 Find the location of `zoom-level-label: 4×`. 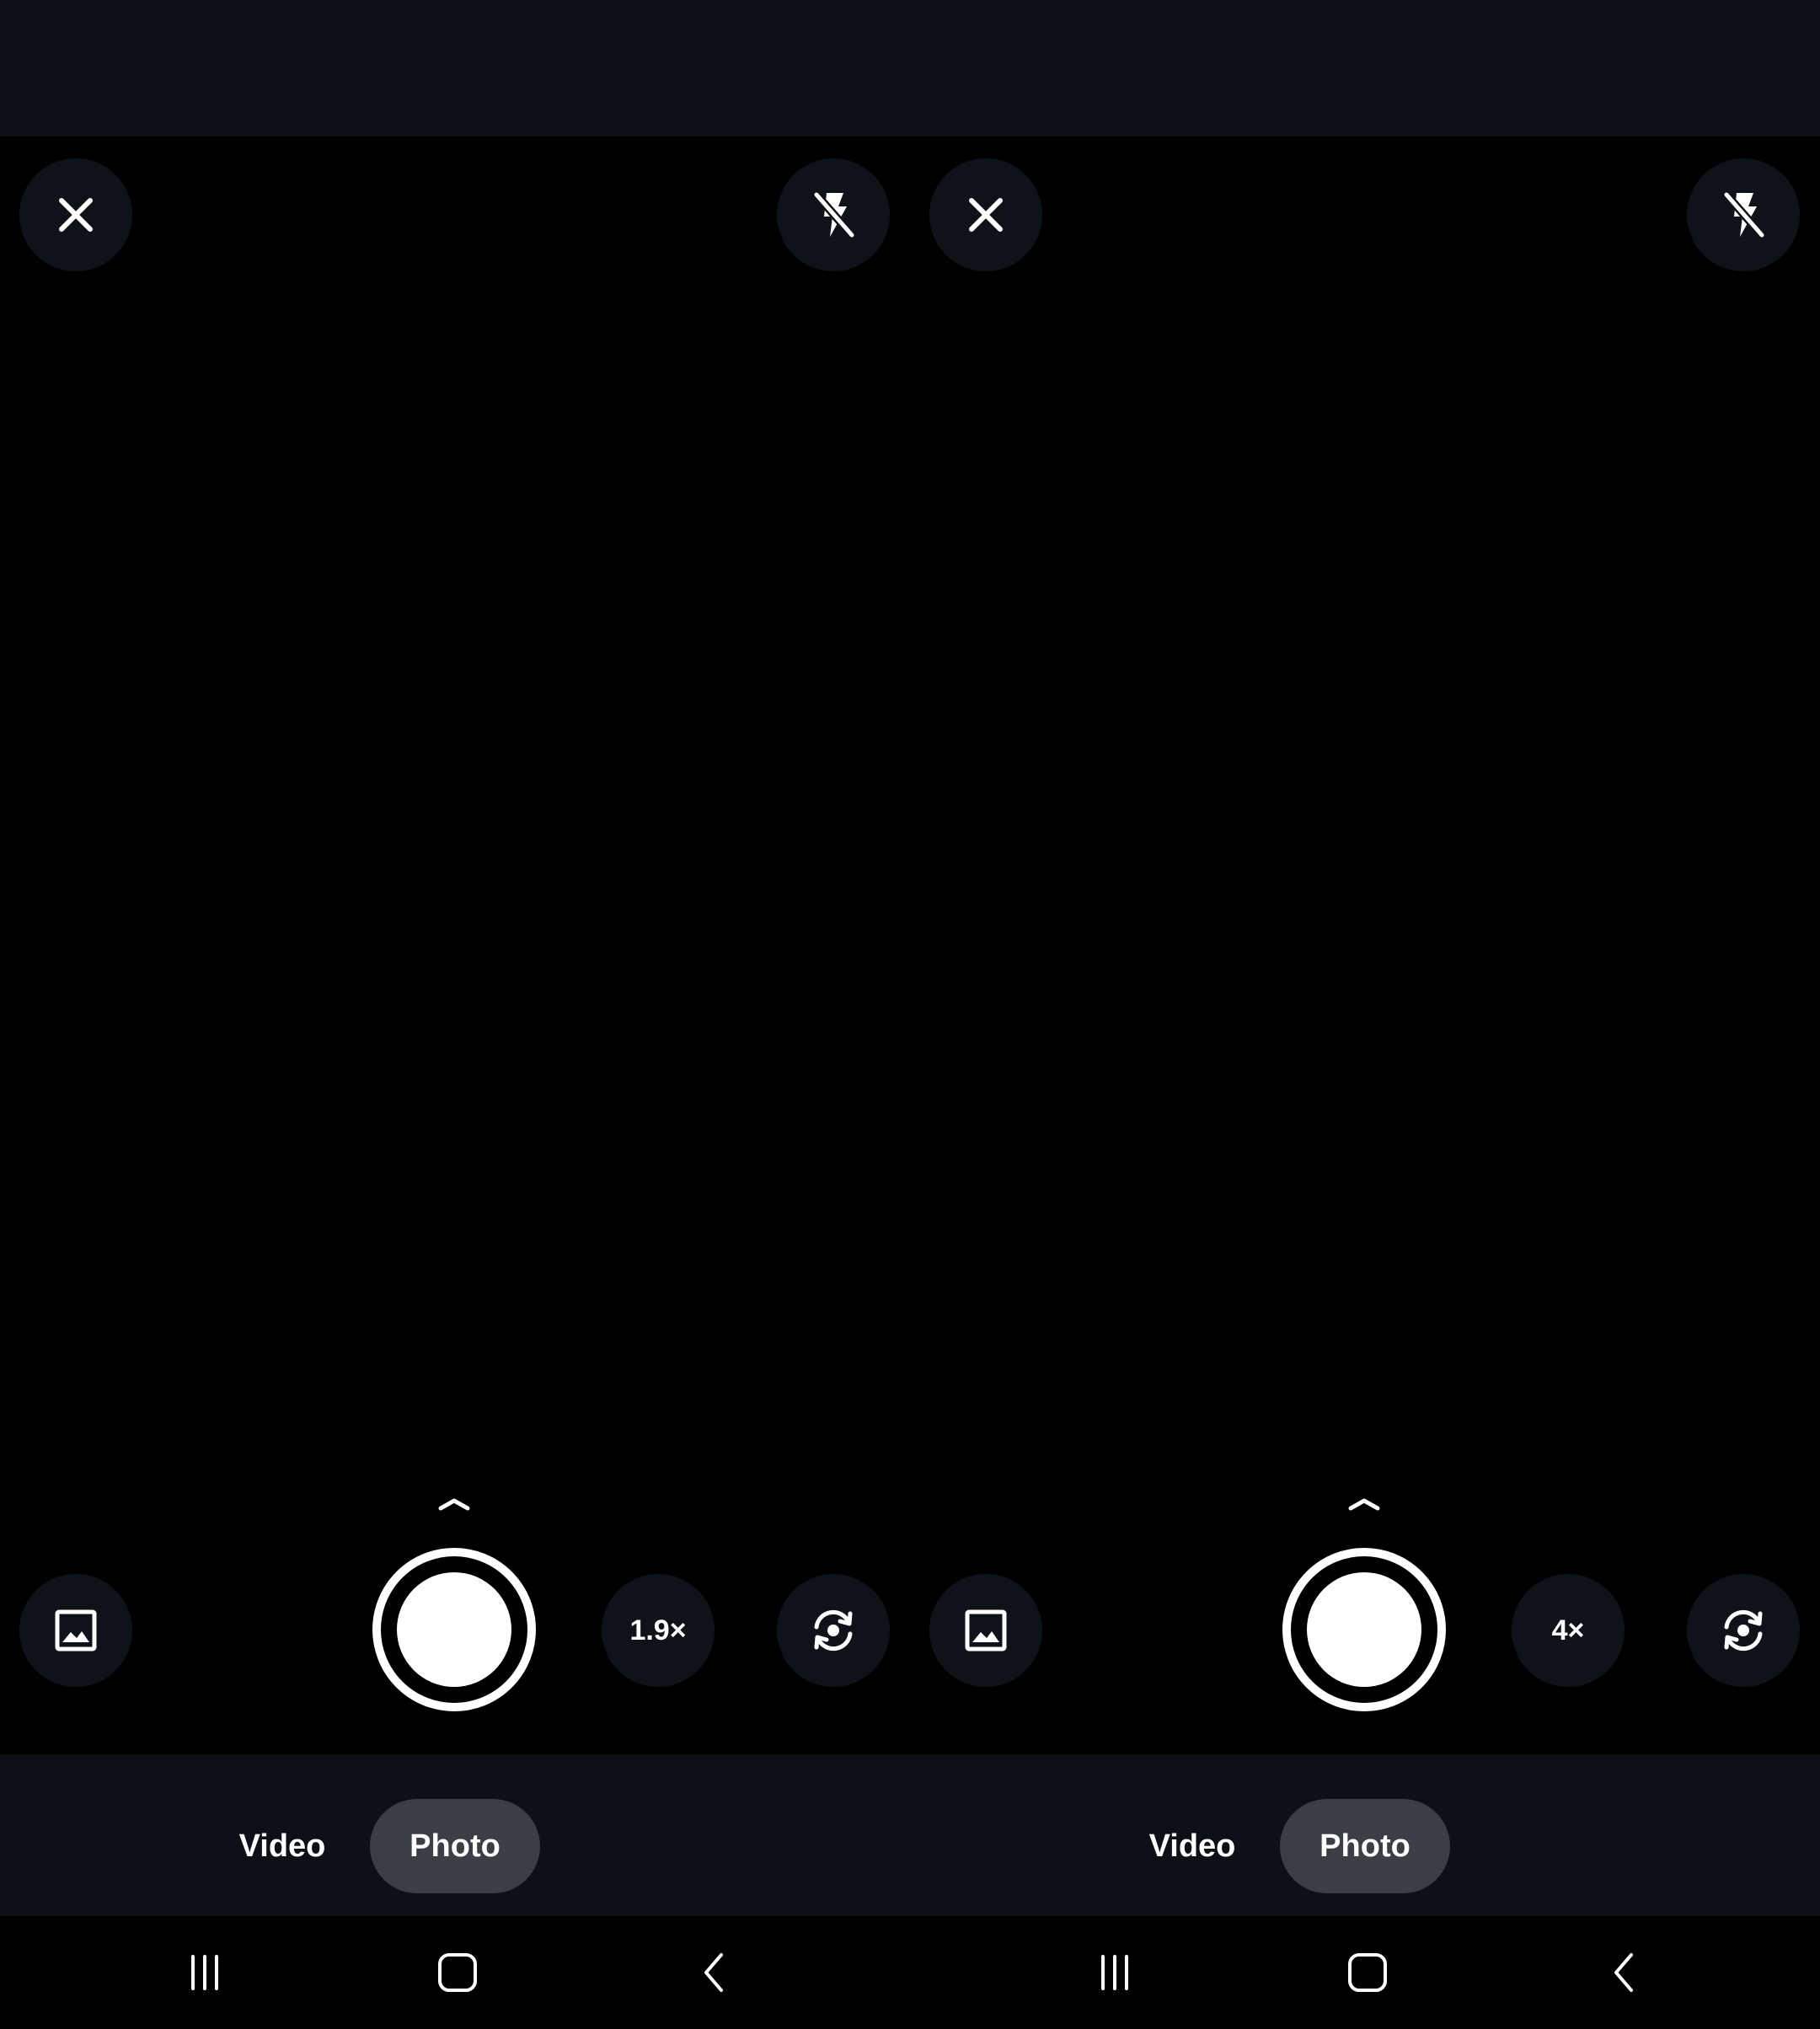

zoom-level-label: 4× is located at coordinates (1568, 1630).